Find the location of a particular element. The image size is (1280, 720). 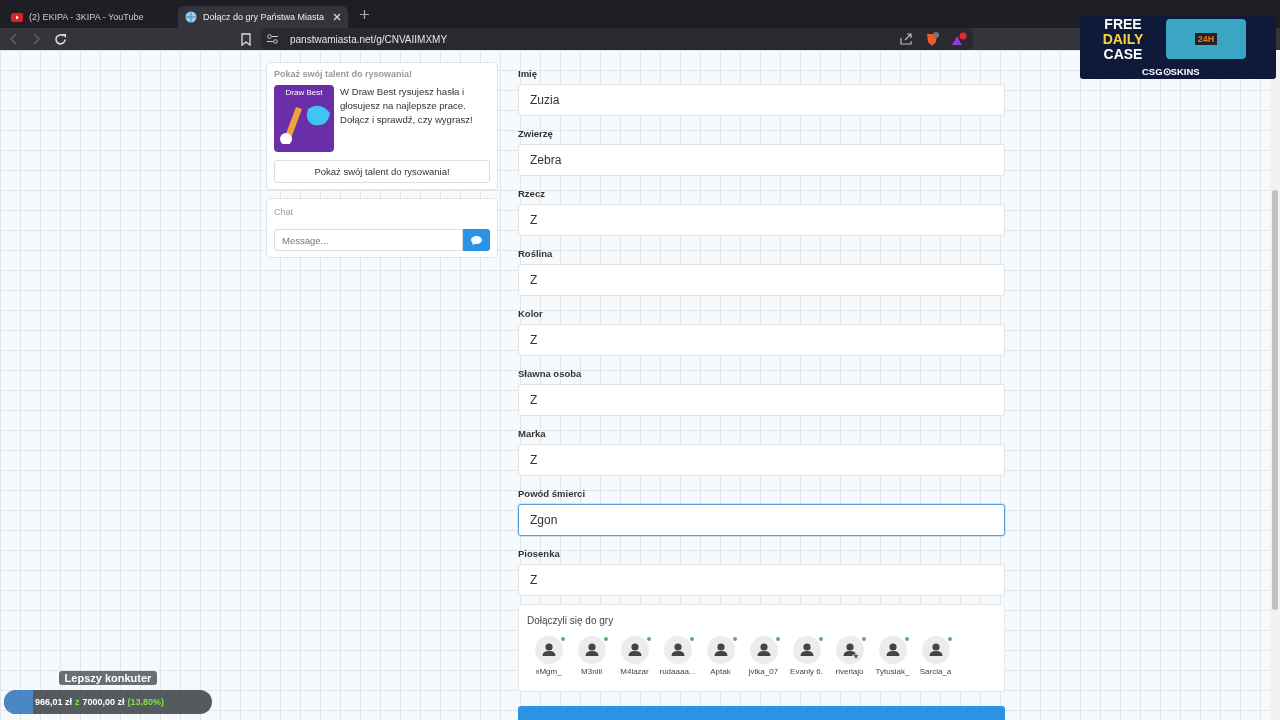

site-settings-icon is located at coordinates (272, 39).